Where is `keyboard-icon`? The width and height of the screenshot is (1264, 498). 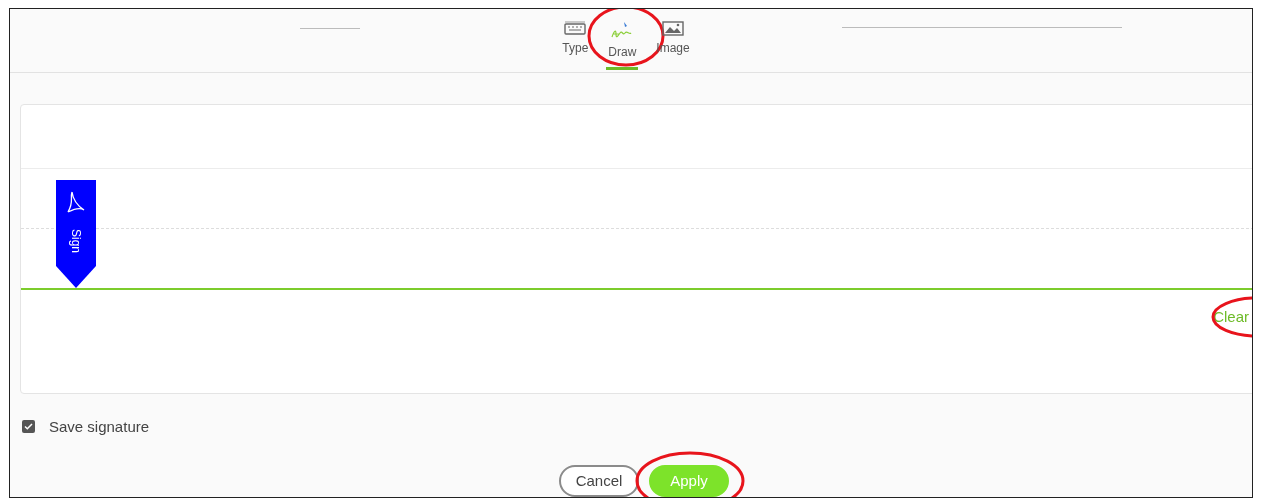
keyboard-icon is located at coordinates (575, 29).